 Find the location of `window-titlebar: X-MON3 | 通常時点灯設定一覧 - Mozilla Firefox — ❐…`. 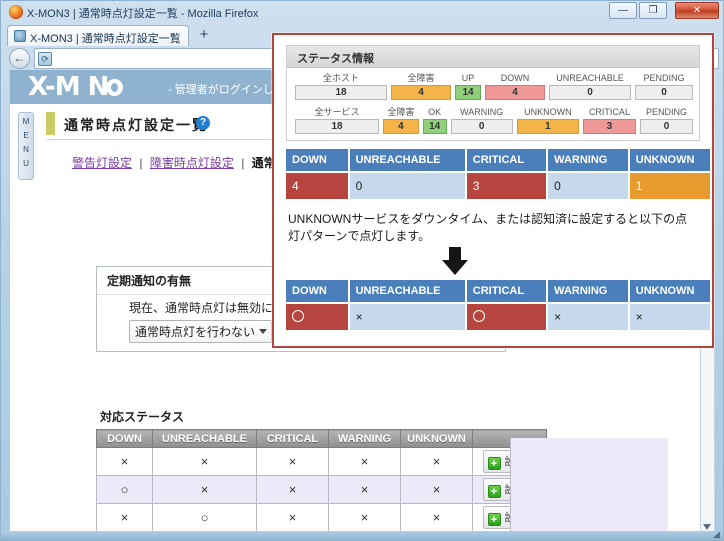

window-titlebar: X-MON3 | 通常時点灯設定一覧 - Mozilla Firefox — ❐… is located at coordinates (362, 12).